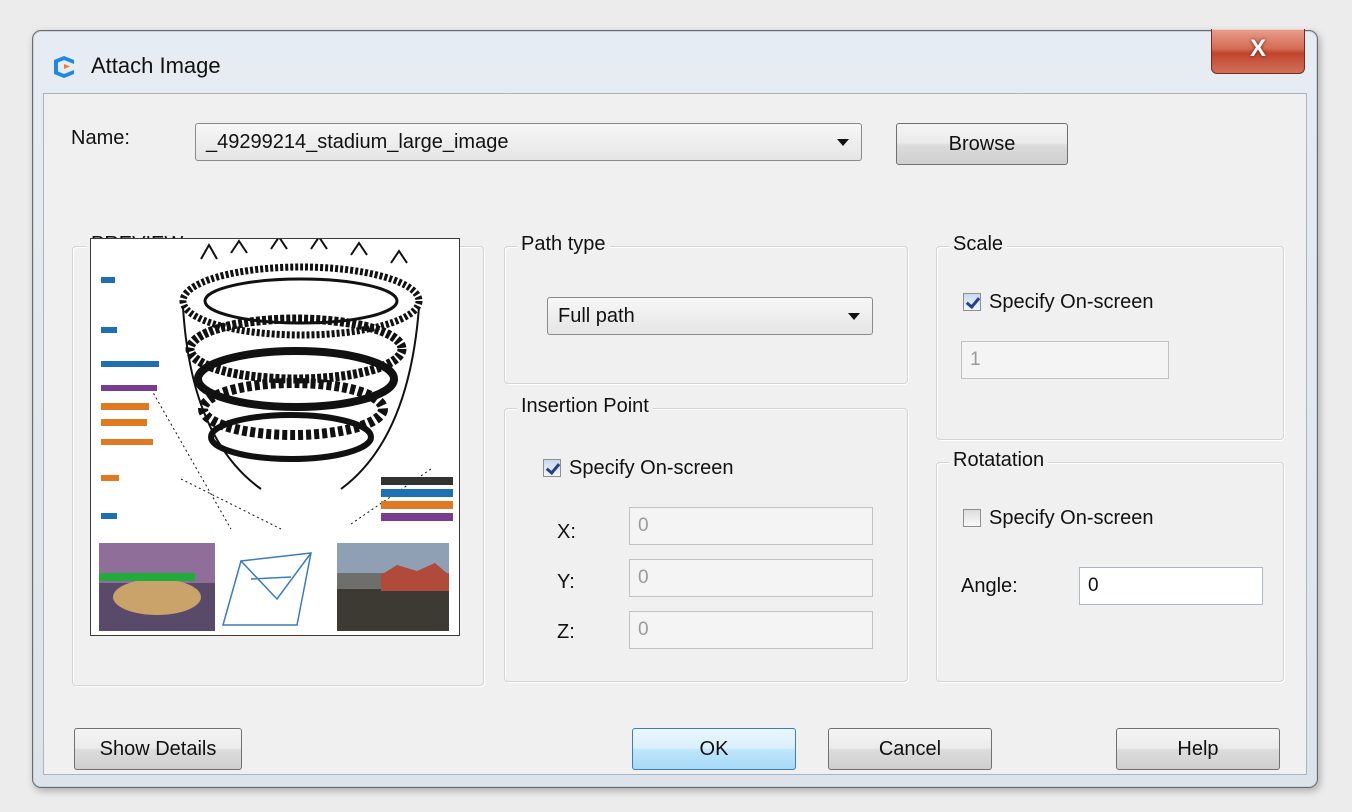 The width and height of the screenshot is (1352, 812). What do you see at coordinates (1065, 360) in the screenshot?
I see `scale-field: 1` at bounding box center [1065, 360].